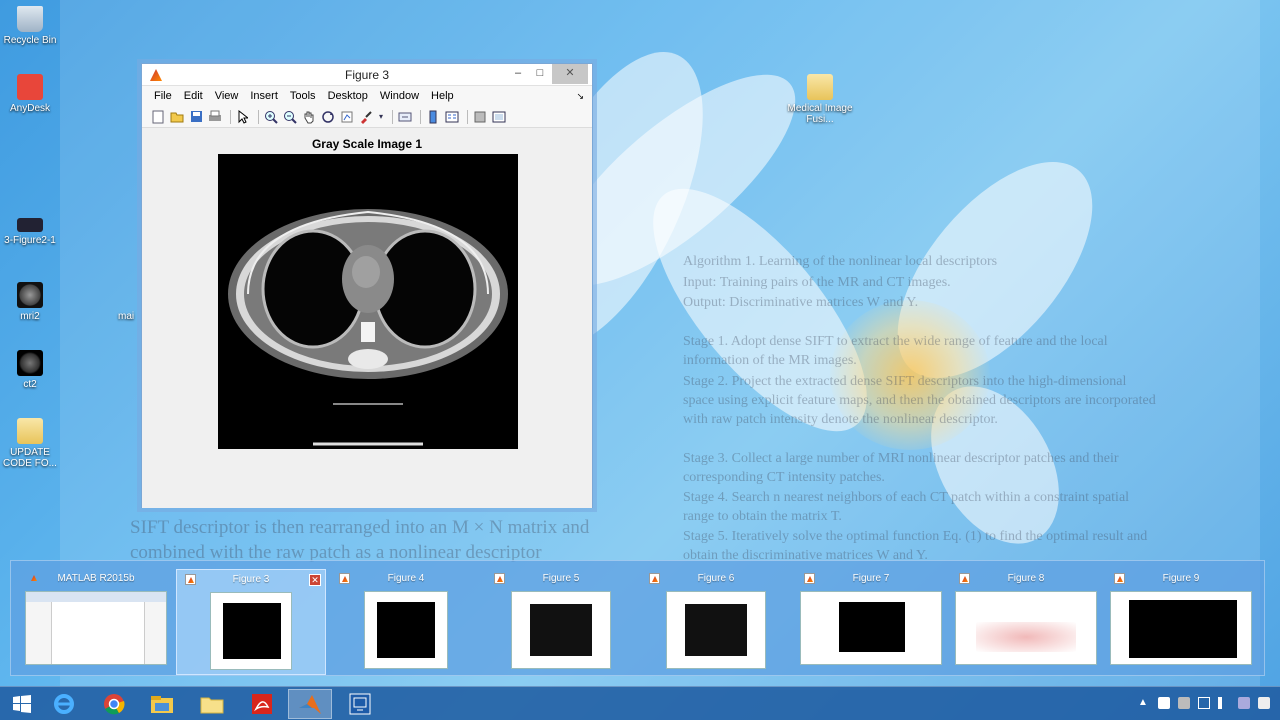 The height and width of the screenshot is (720, 1280). I want to click on switcher-item-figure-3: Figure 3 ✕, so click(251, 622).